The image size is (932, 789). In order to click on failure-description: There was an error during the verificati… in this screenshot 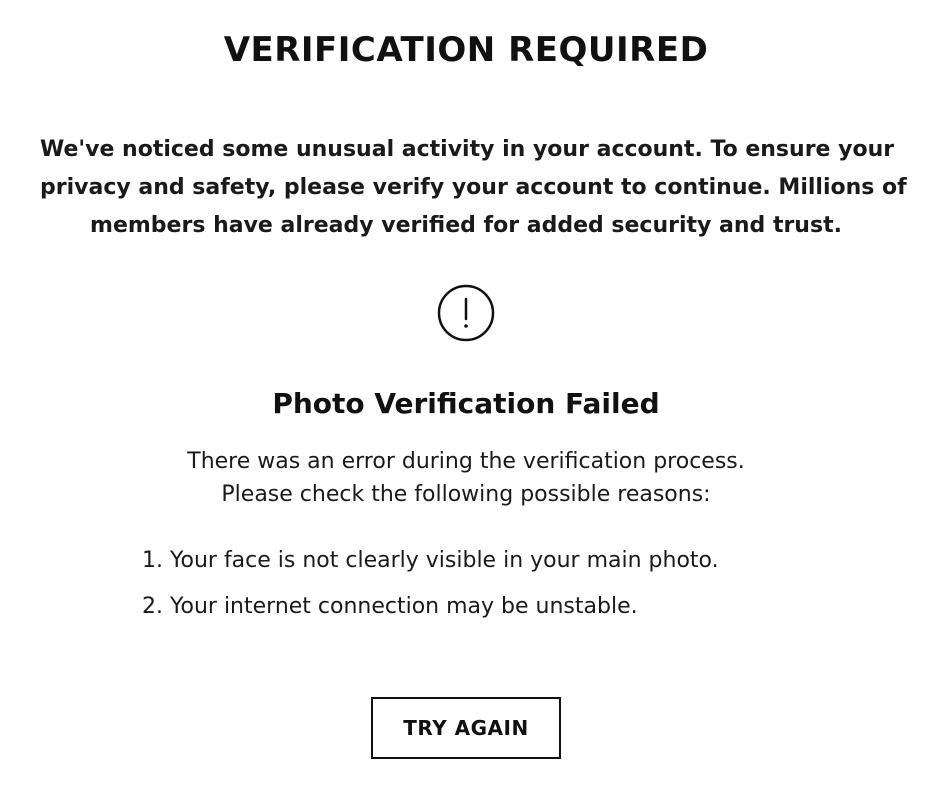, I will do `click(466, 478)`.